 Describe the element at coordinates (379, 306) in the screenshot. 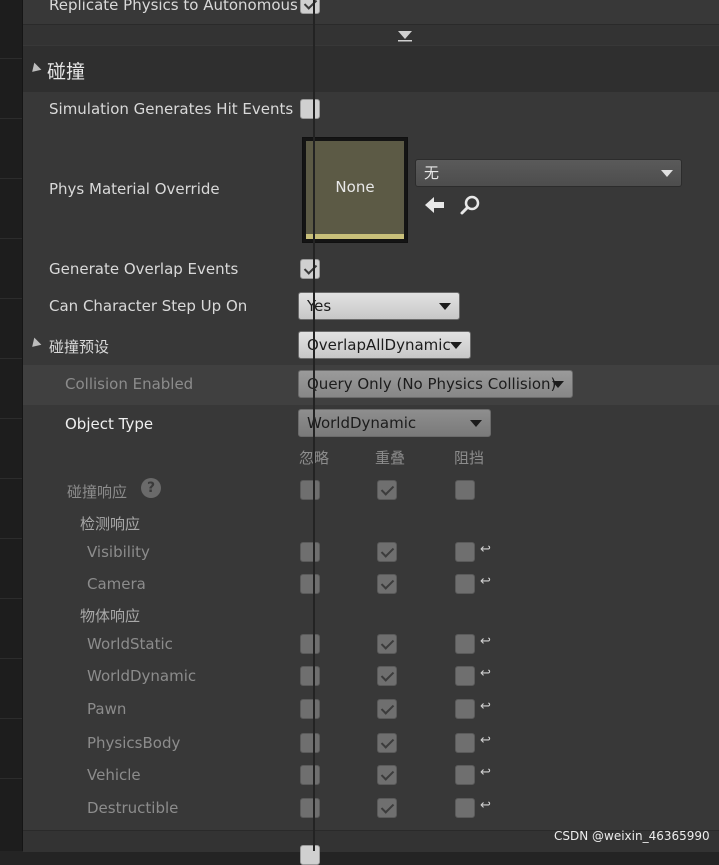

I see `step-up-dropdown: Yes` at that location.